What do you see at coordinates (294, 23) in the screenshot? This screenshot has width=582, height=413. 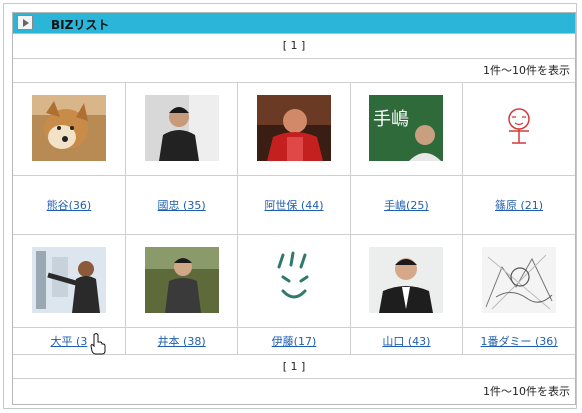 I see `title-bar: BIZリスト` at bounding box center [294, 23].